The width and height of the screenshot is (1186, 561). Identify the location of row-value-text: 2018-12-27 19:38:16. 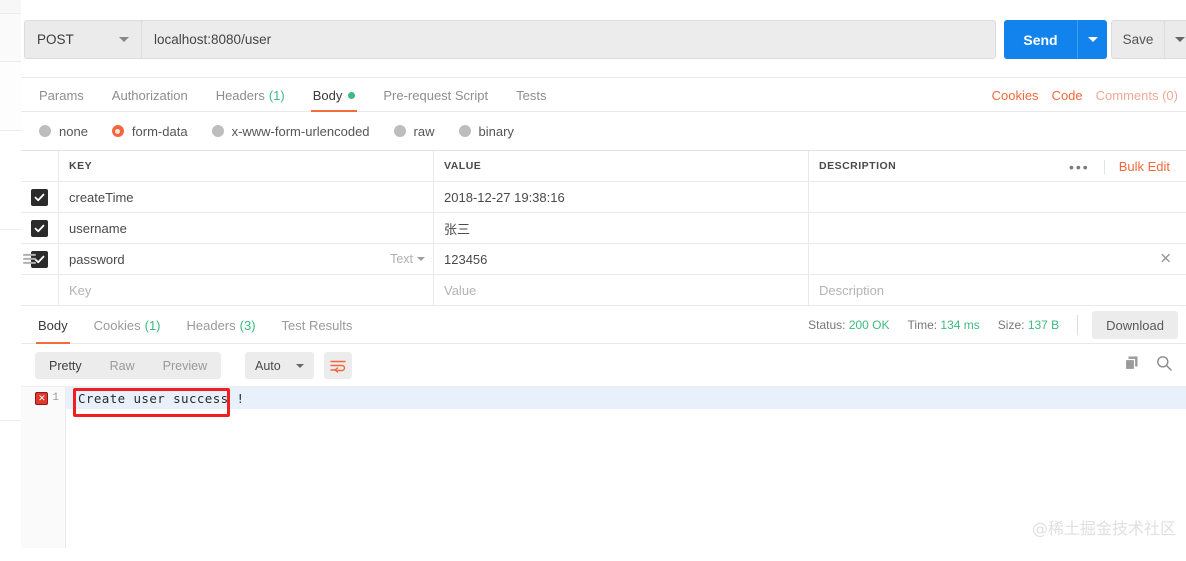
(504, 197).